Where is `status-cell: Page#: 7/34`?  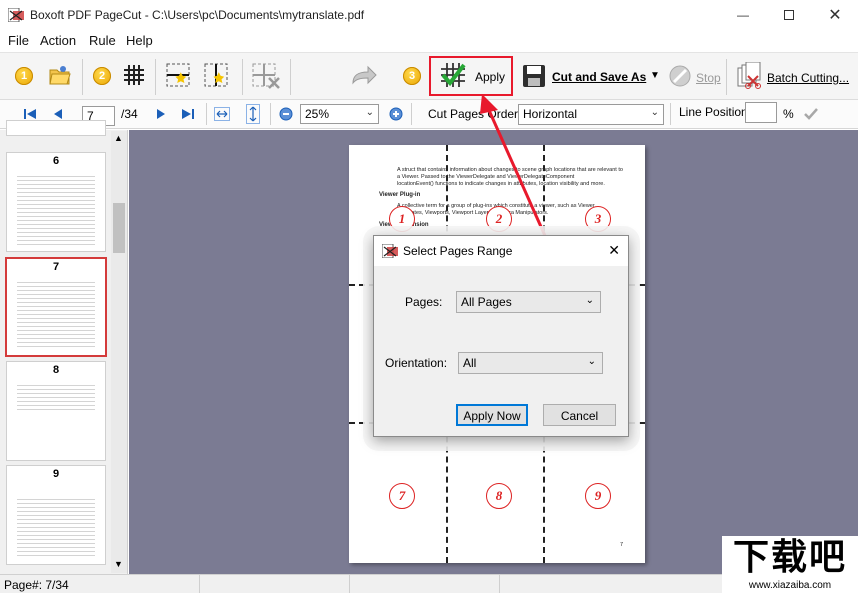 status-cell: Page#: 7/34 is located at coordinates (100, 584).